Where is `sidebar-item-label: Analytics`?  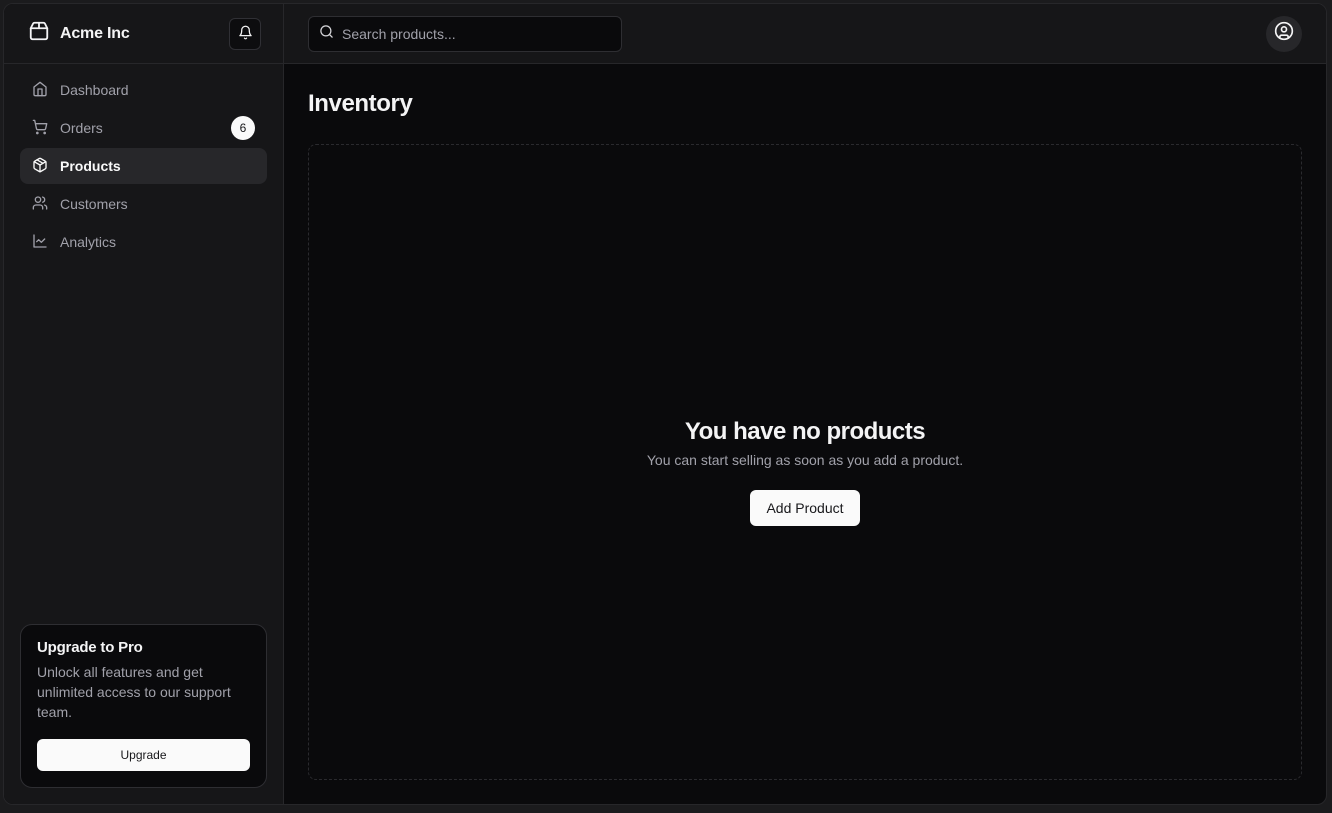 sidebar-item-label: Analytics is located at coordinates (88, 242).